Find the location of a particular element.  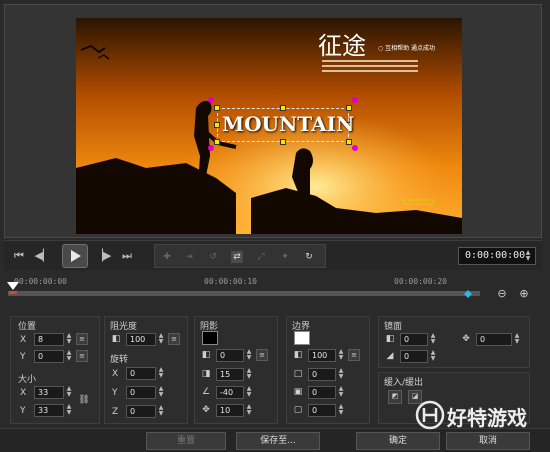

opacity-title: 阻光度 is located at coordinates (124, 327).